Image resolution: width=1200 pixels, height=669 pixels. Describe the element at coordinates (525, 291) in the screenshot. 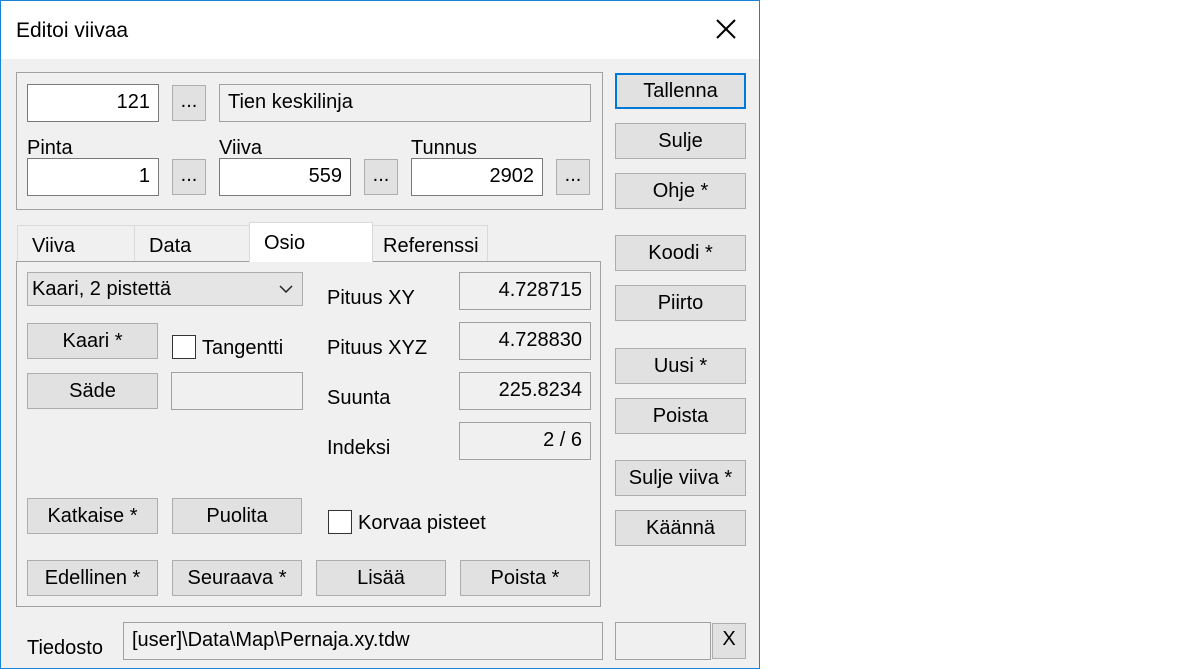

I see `pituus-xy-value: 4.728715` at that location.